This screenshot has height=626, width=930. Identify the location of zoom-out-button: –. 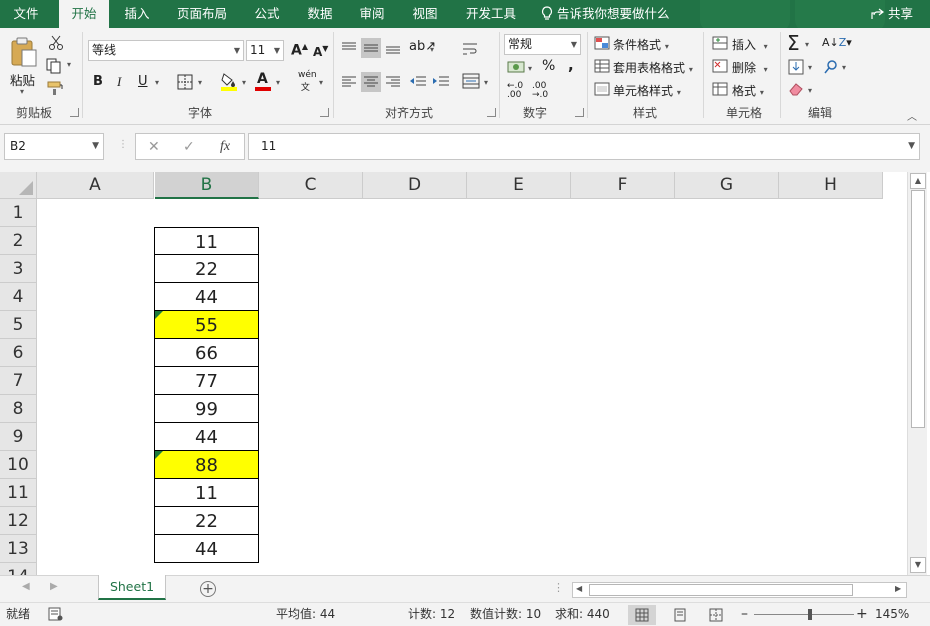
(744, 614).